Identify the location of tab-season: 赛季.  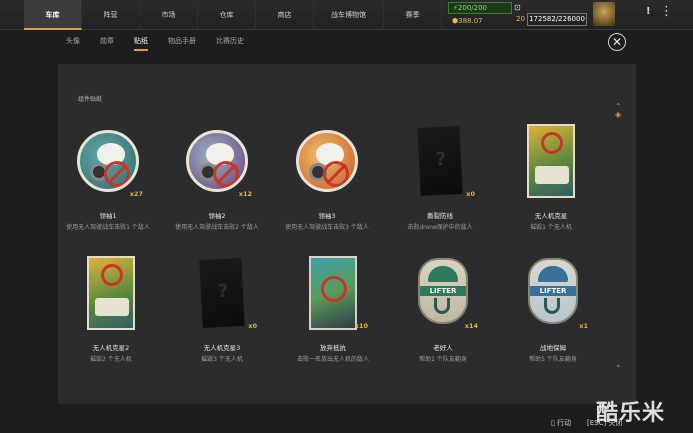
(413, 15).